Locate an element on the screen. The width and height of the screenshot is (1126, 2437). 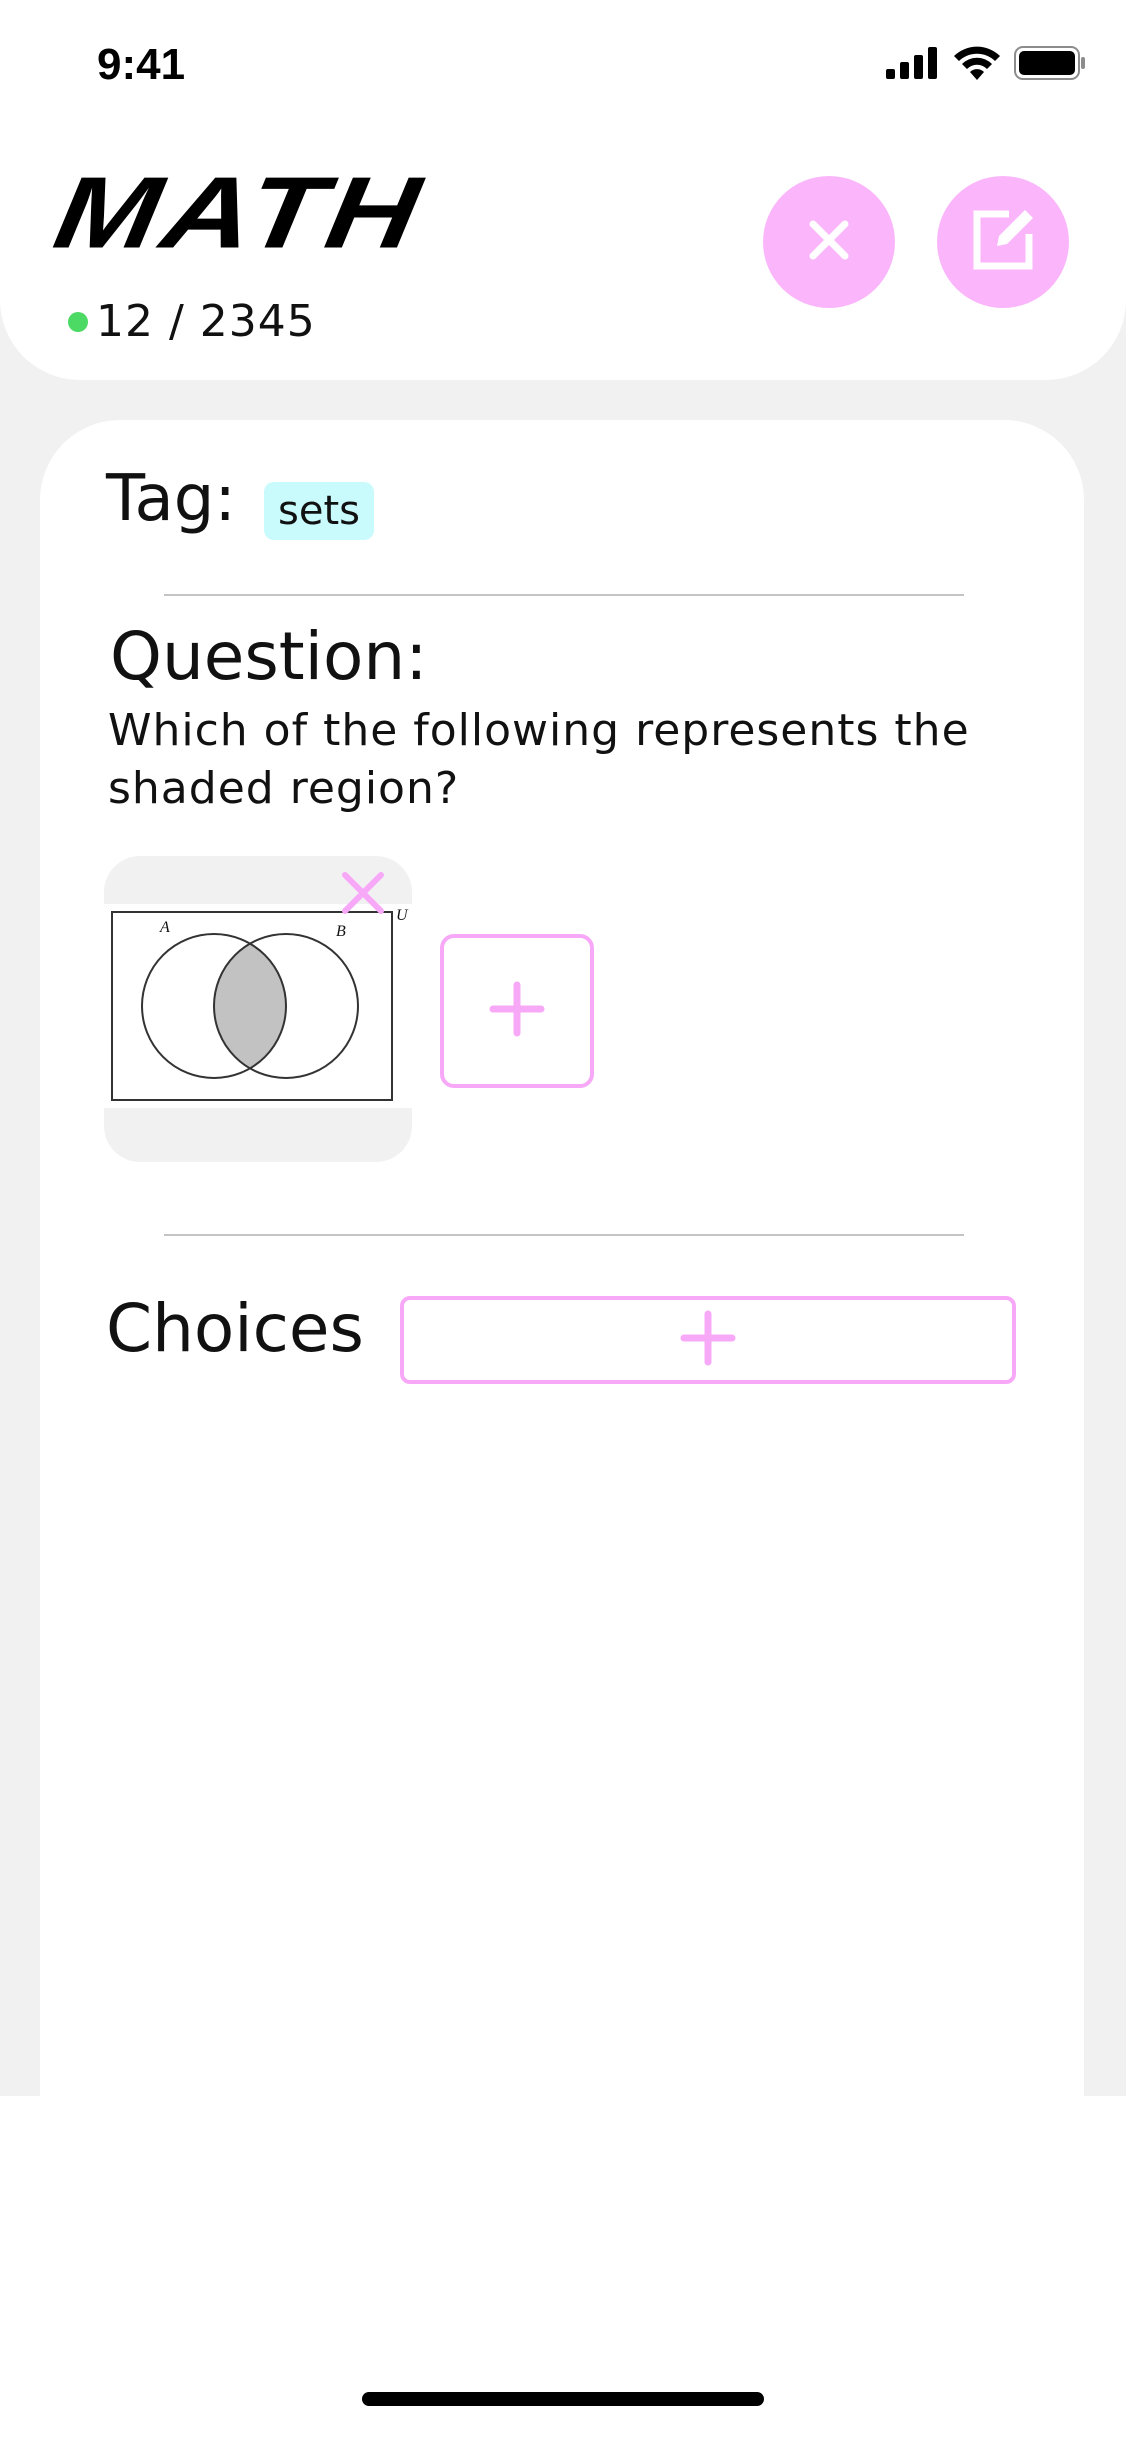
tag-chip: sets is located at coordinates (319, 511).